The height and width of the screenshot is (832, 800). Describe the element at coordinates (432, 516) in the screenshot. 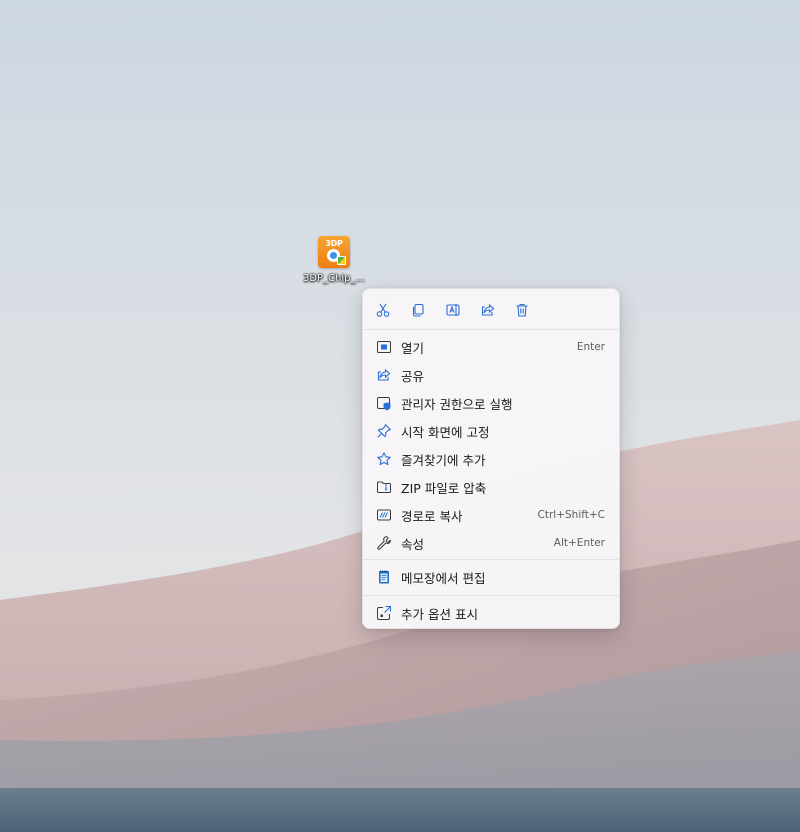

I see `menu-item-label: 경로로 복사` at that location.